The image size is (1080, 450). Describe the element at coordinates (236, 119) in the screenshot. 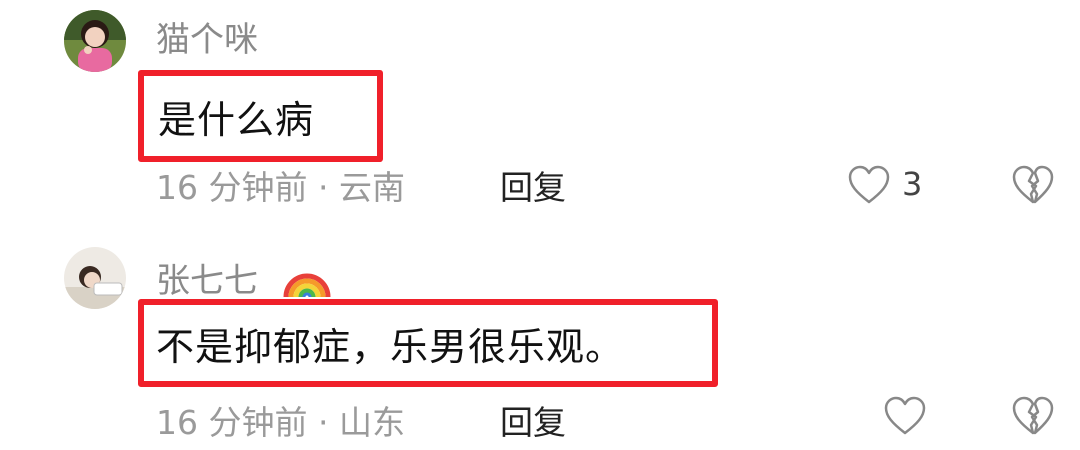

I see `comment-text-content: 是什么病` at that location.